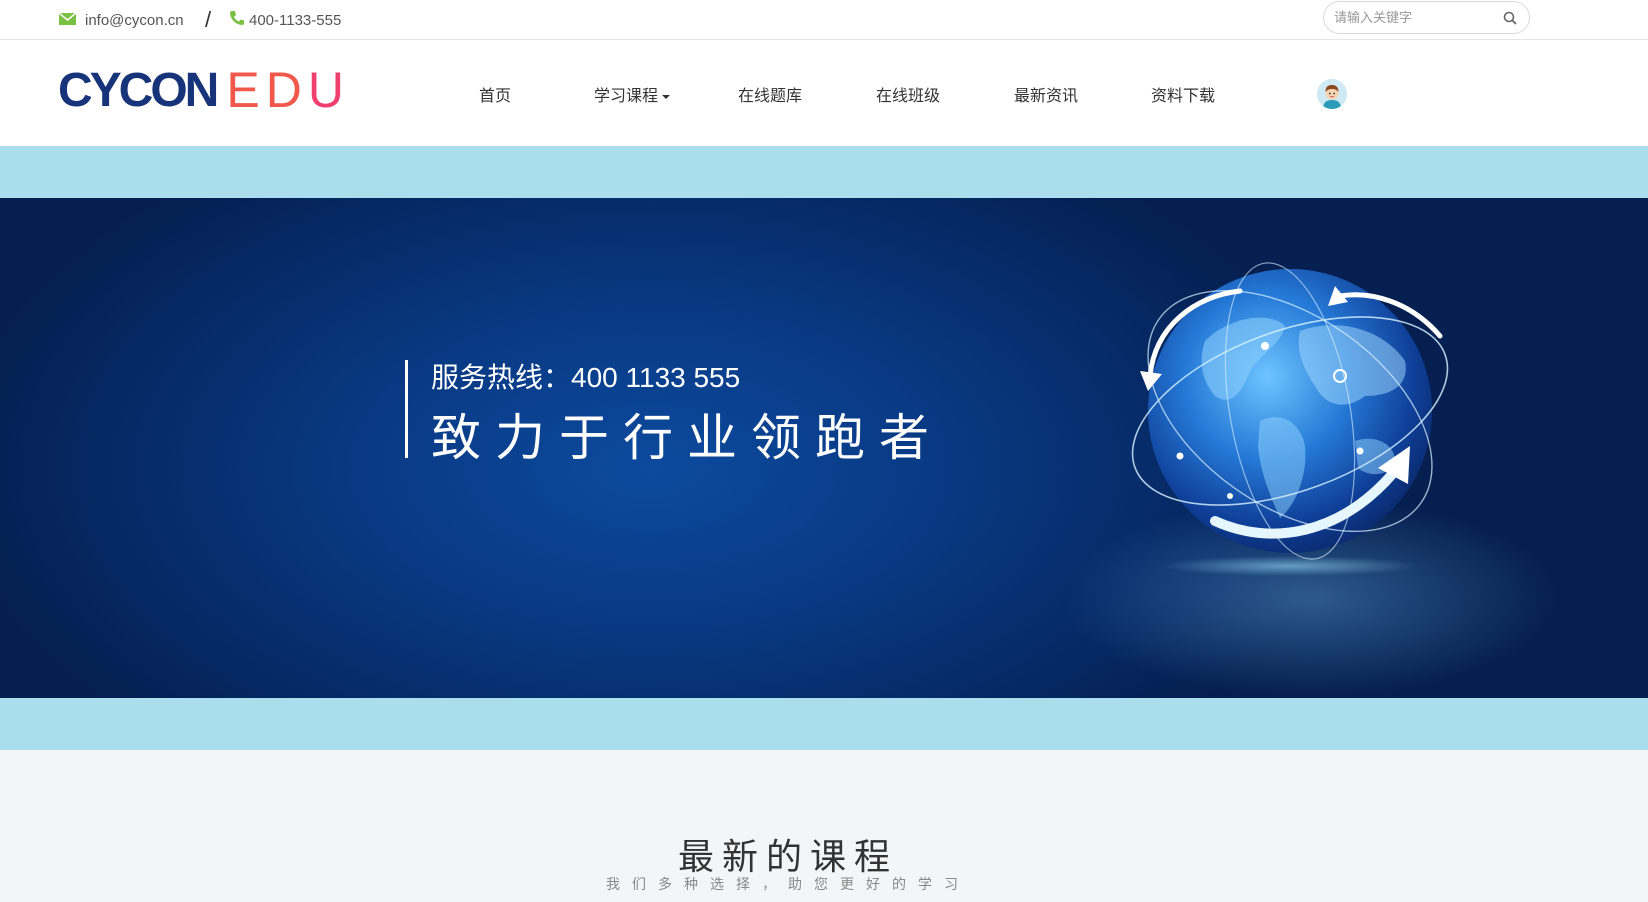 This screenshot has width=1648, height=902. What do you see at coordinates (1414, 17) in the screenshot?
I see `search-input` at bounding box center [1414, 17].